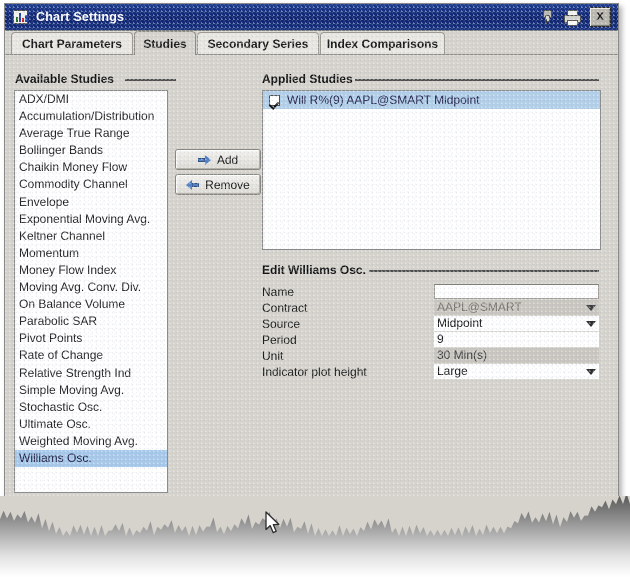 The height and width of the screenshot is (577, 630). Describe the element at coordinates (91, 167) in the screenshot. I see `available-study-item: Chaikin Money Flow` at that location.